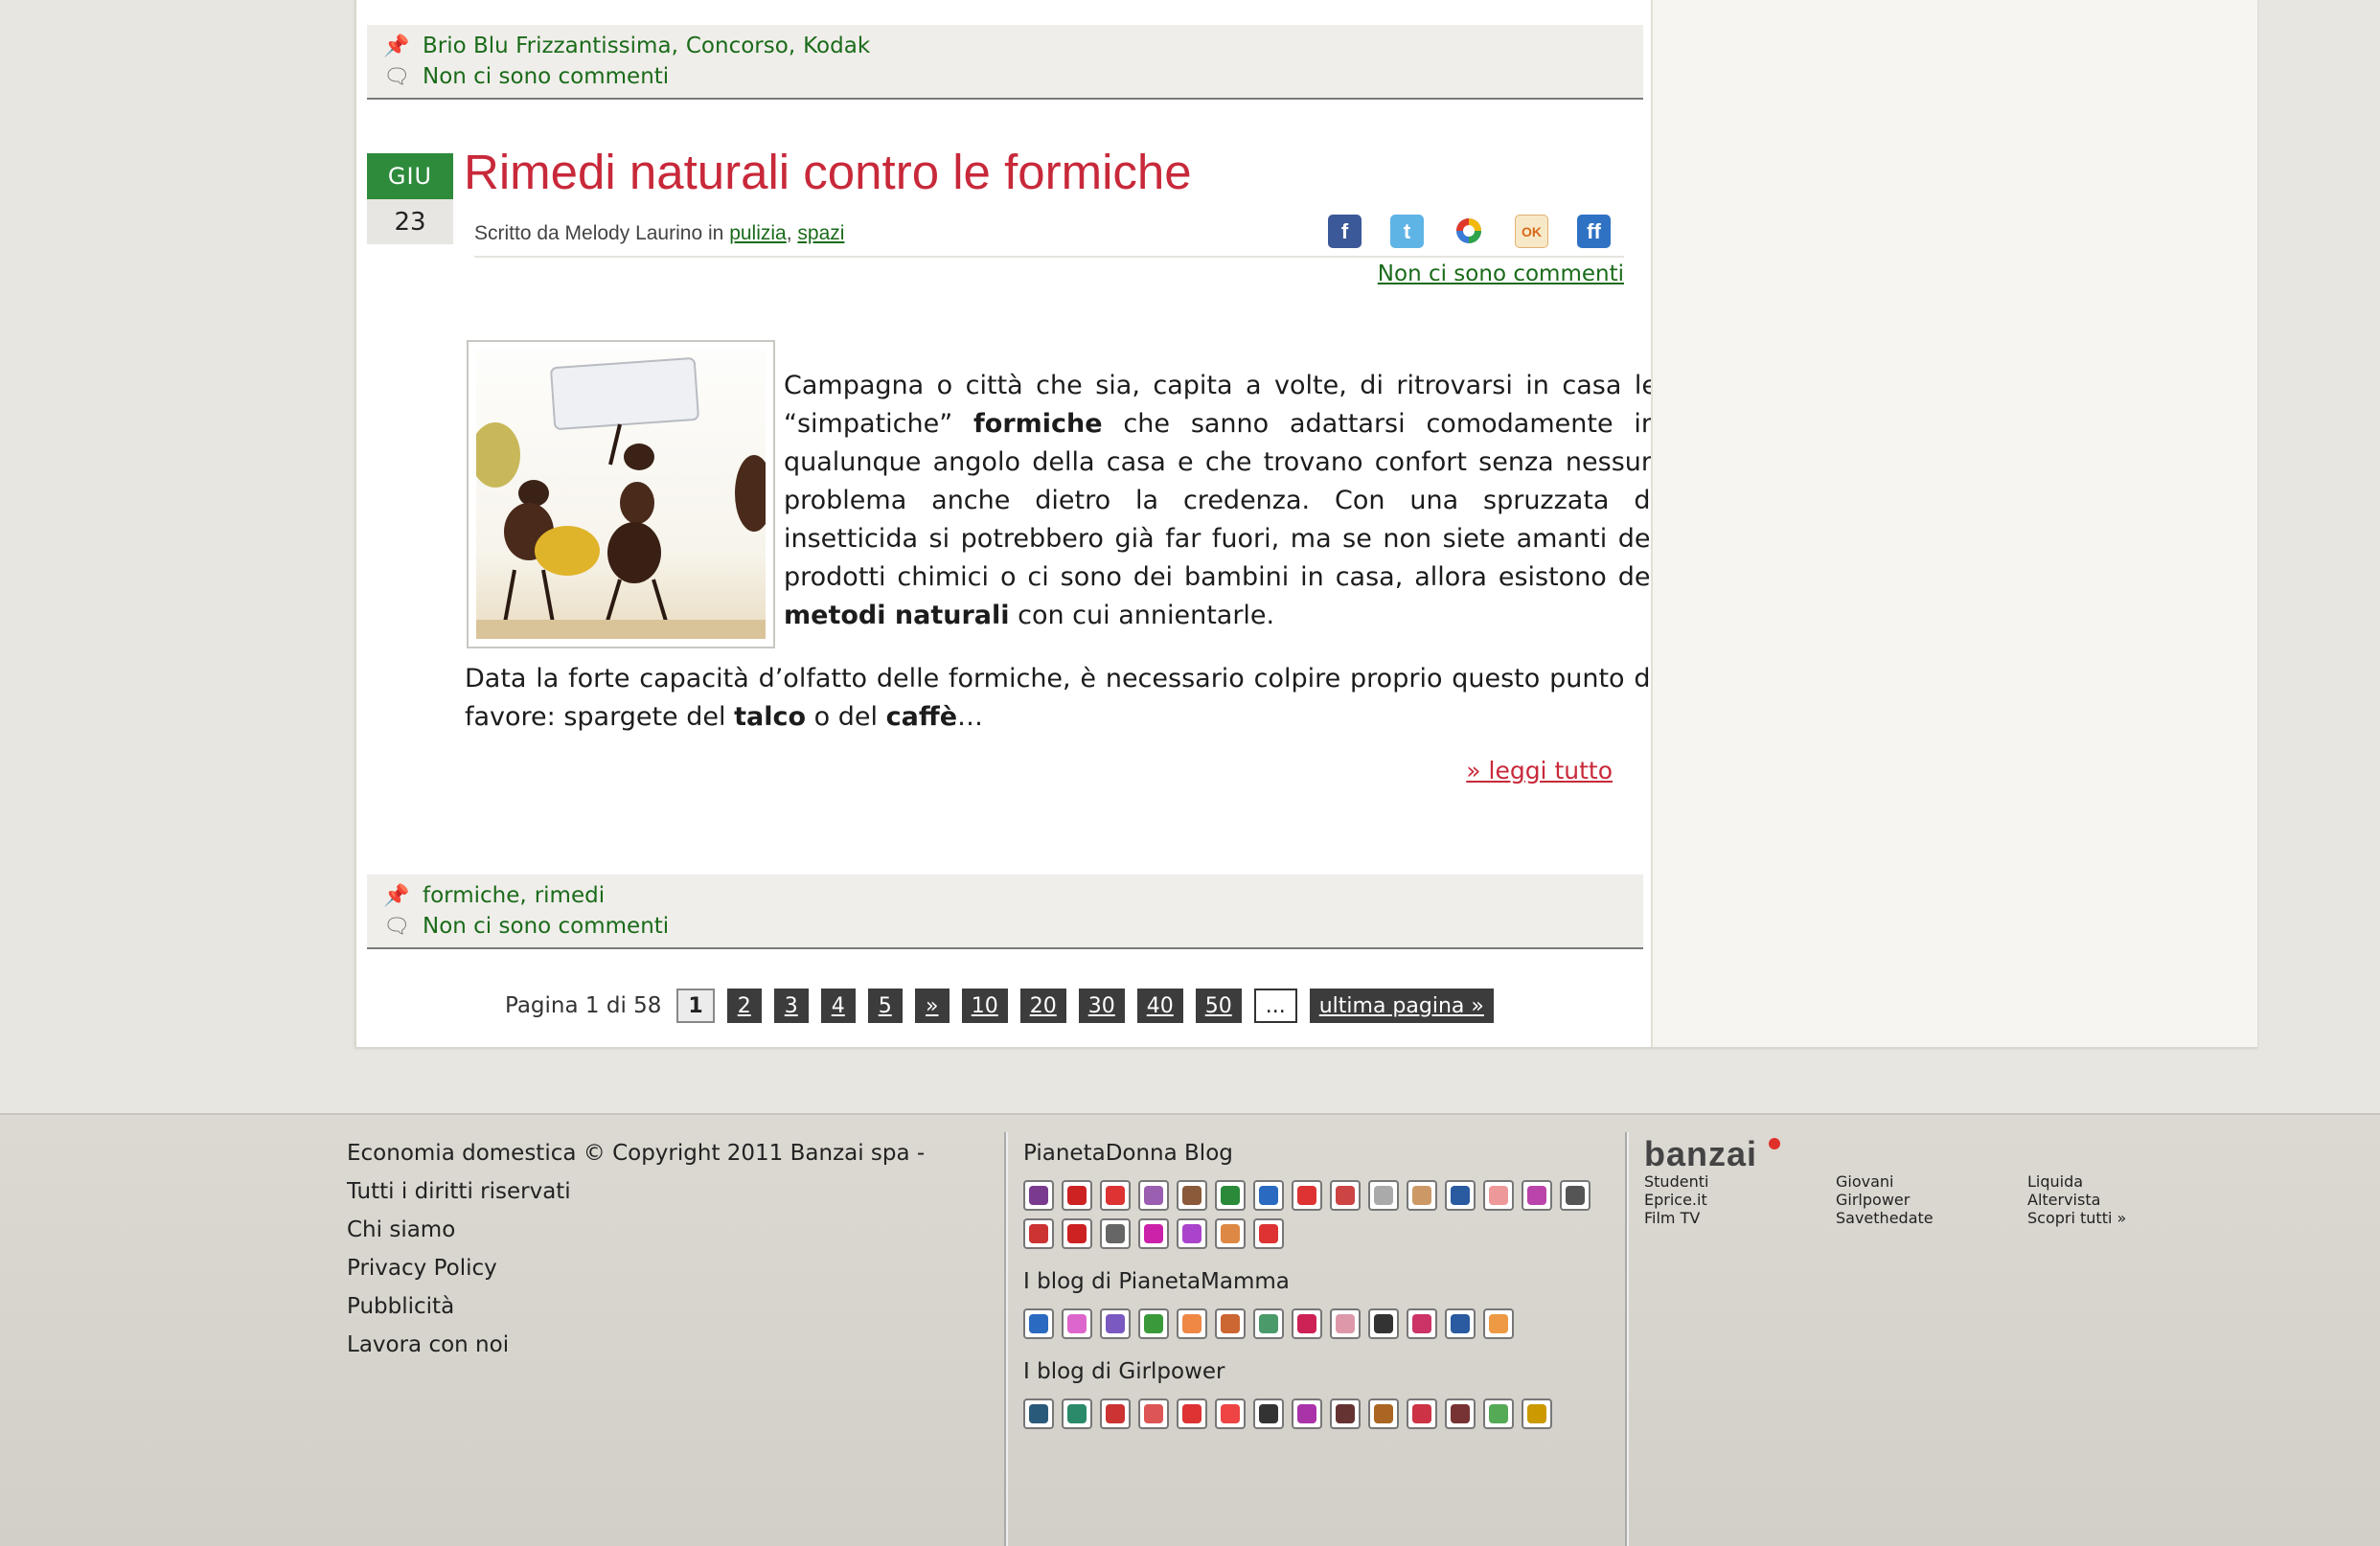  What do you see at coordinates (584, 1005) in the screenshot?
I see `pagination-label: Pagina 1 di 58` at bounding box center [584, 1005].